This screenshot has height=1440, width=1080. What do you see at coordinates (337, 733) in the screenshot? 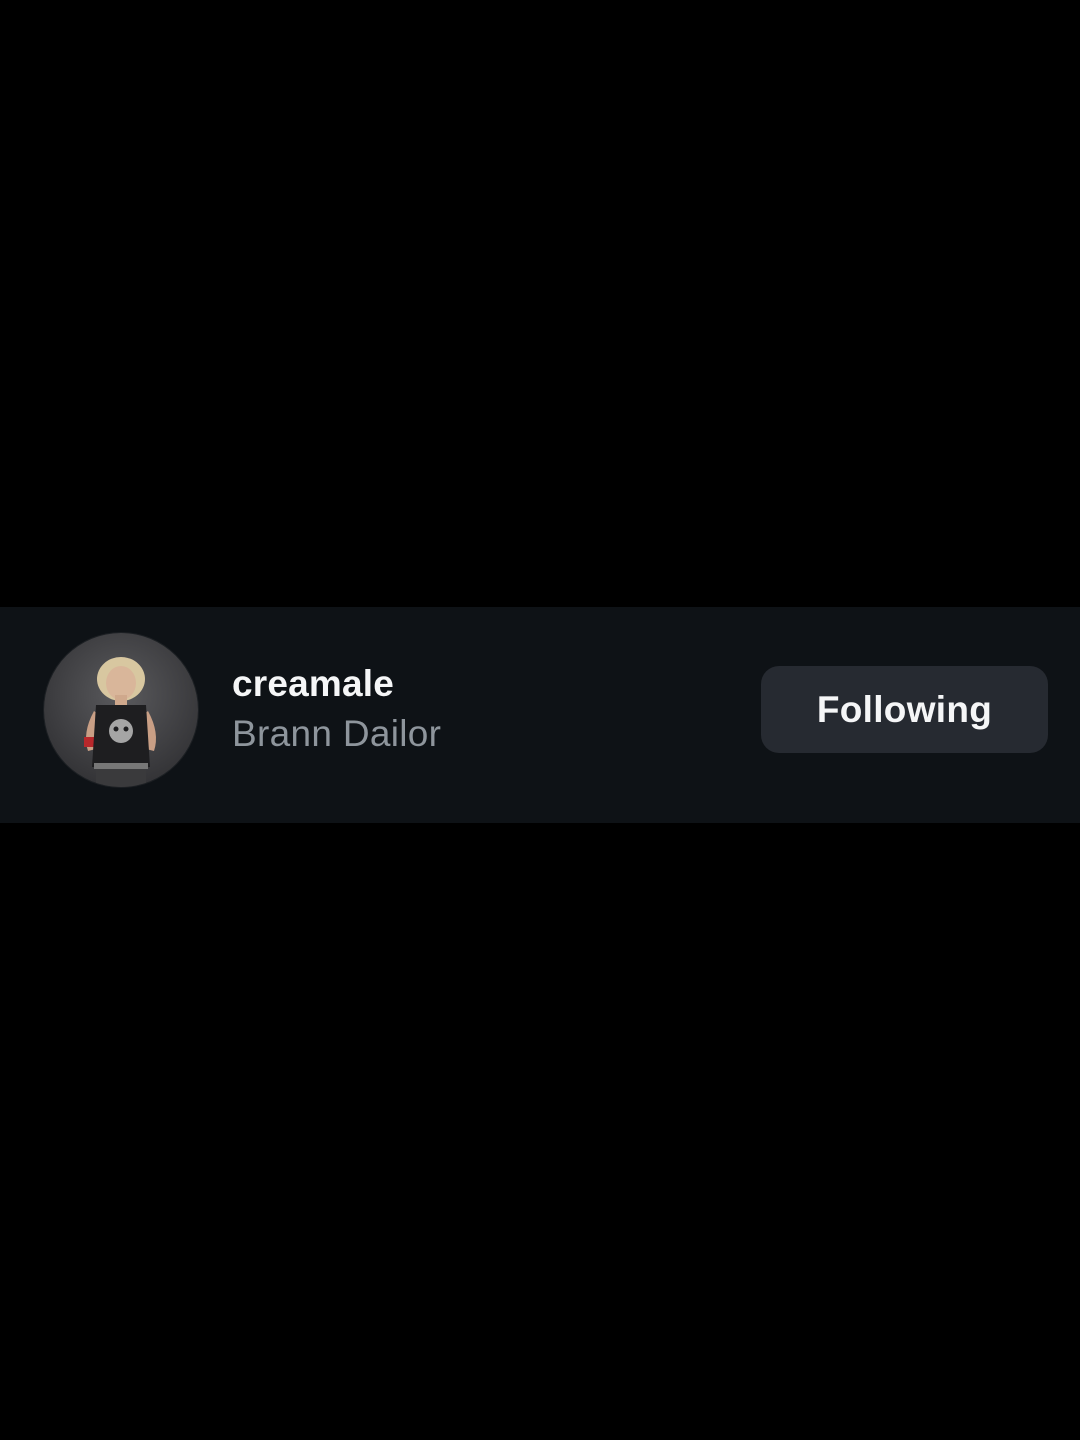
I see `full-name: Brann Dailor` at bounding box center [337, 733].